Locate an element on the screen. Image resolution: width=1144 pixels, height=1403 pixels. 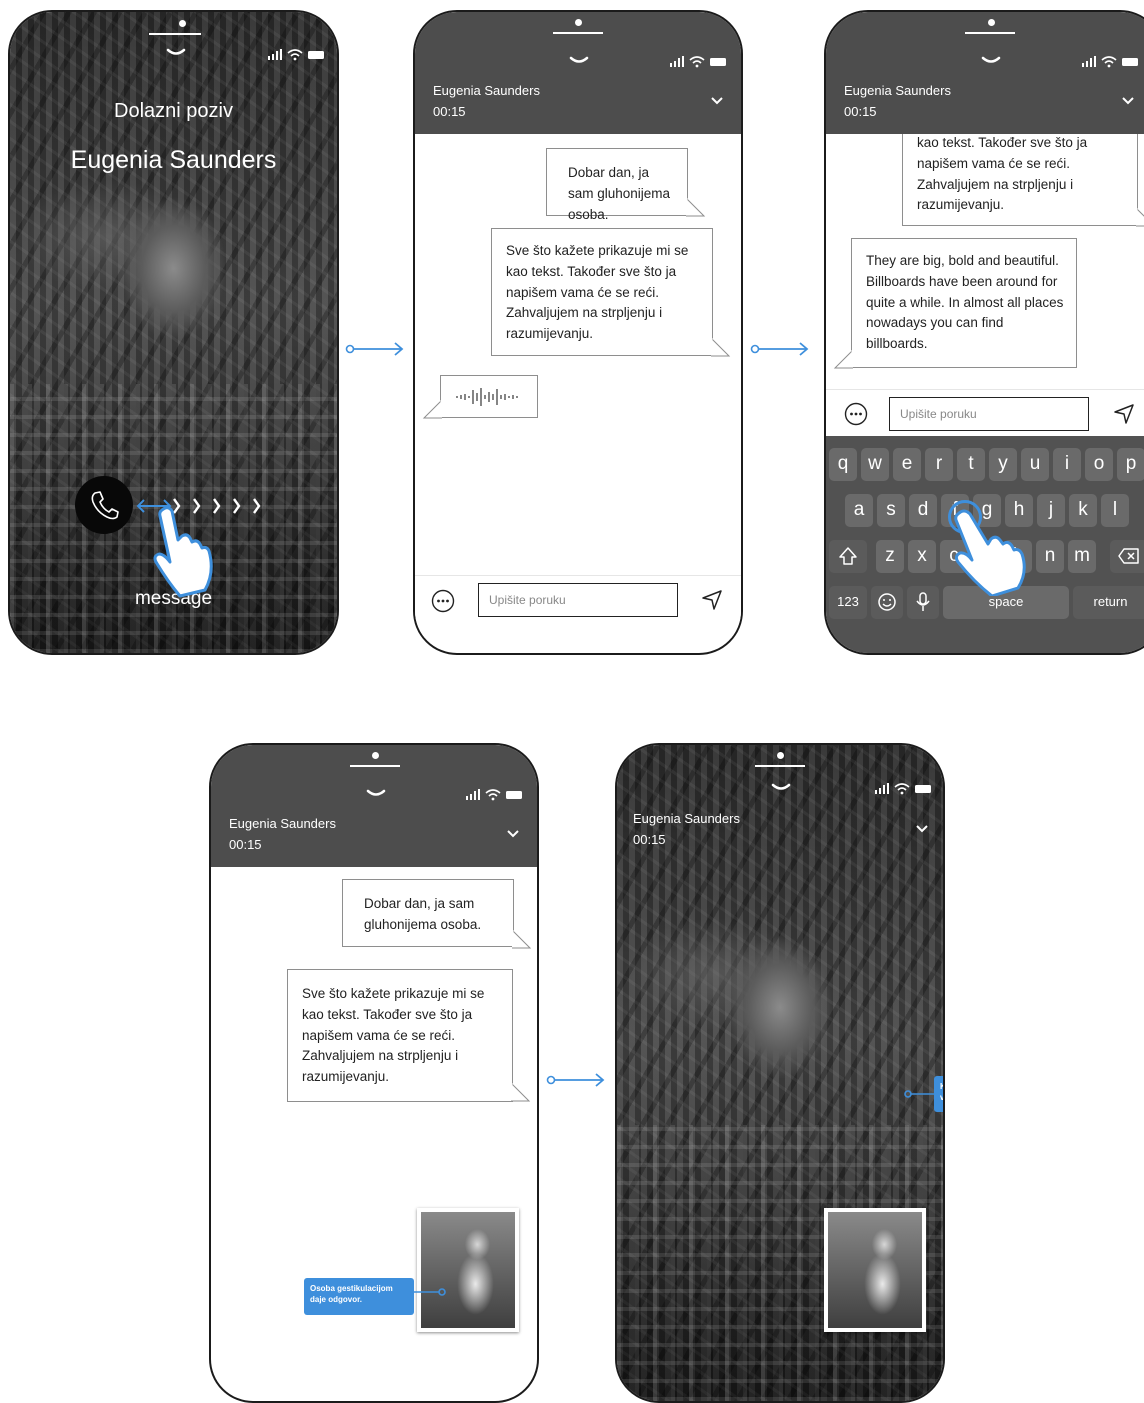
emoji-key is located at coordinates (887, 602).